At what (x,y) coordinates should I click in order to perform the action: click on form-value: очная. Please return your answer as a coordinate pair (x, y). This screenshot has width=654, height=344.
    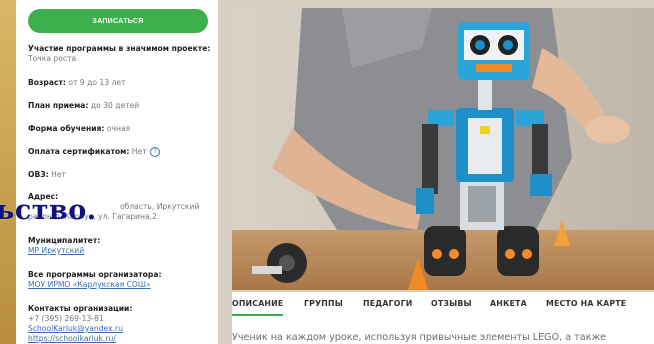
    Looking at the image, I should click on (118, 128).